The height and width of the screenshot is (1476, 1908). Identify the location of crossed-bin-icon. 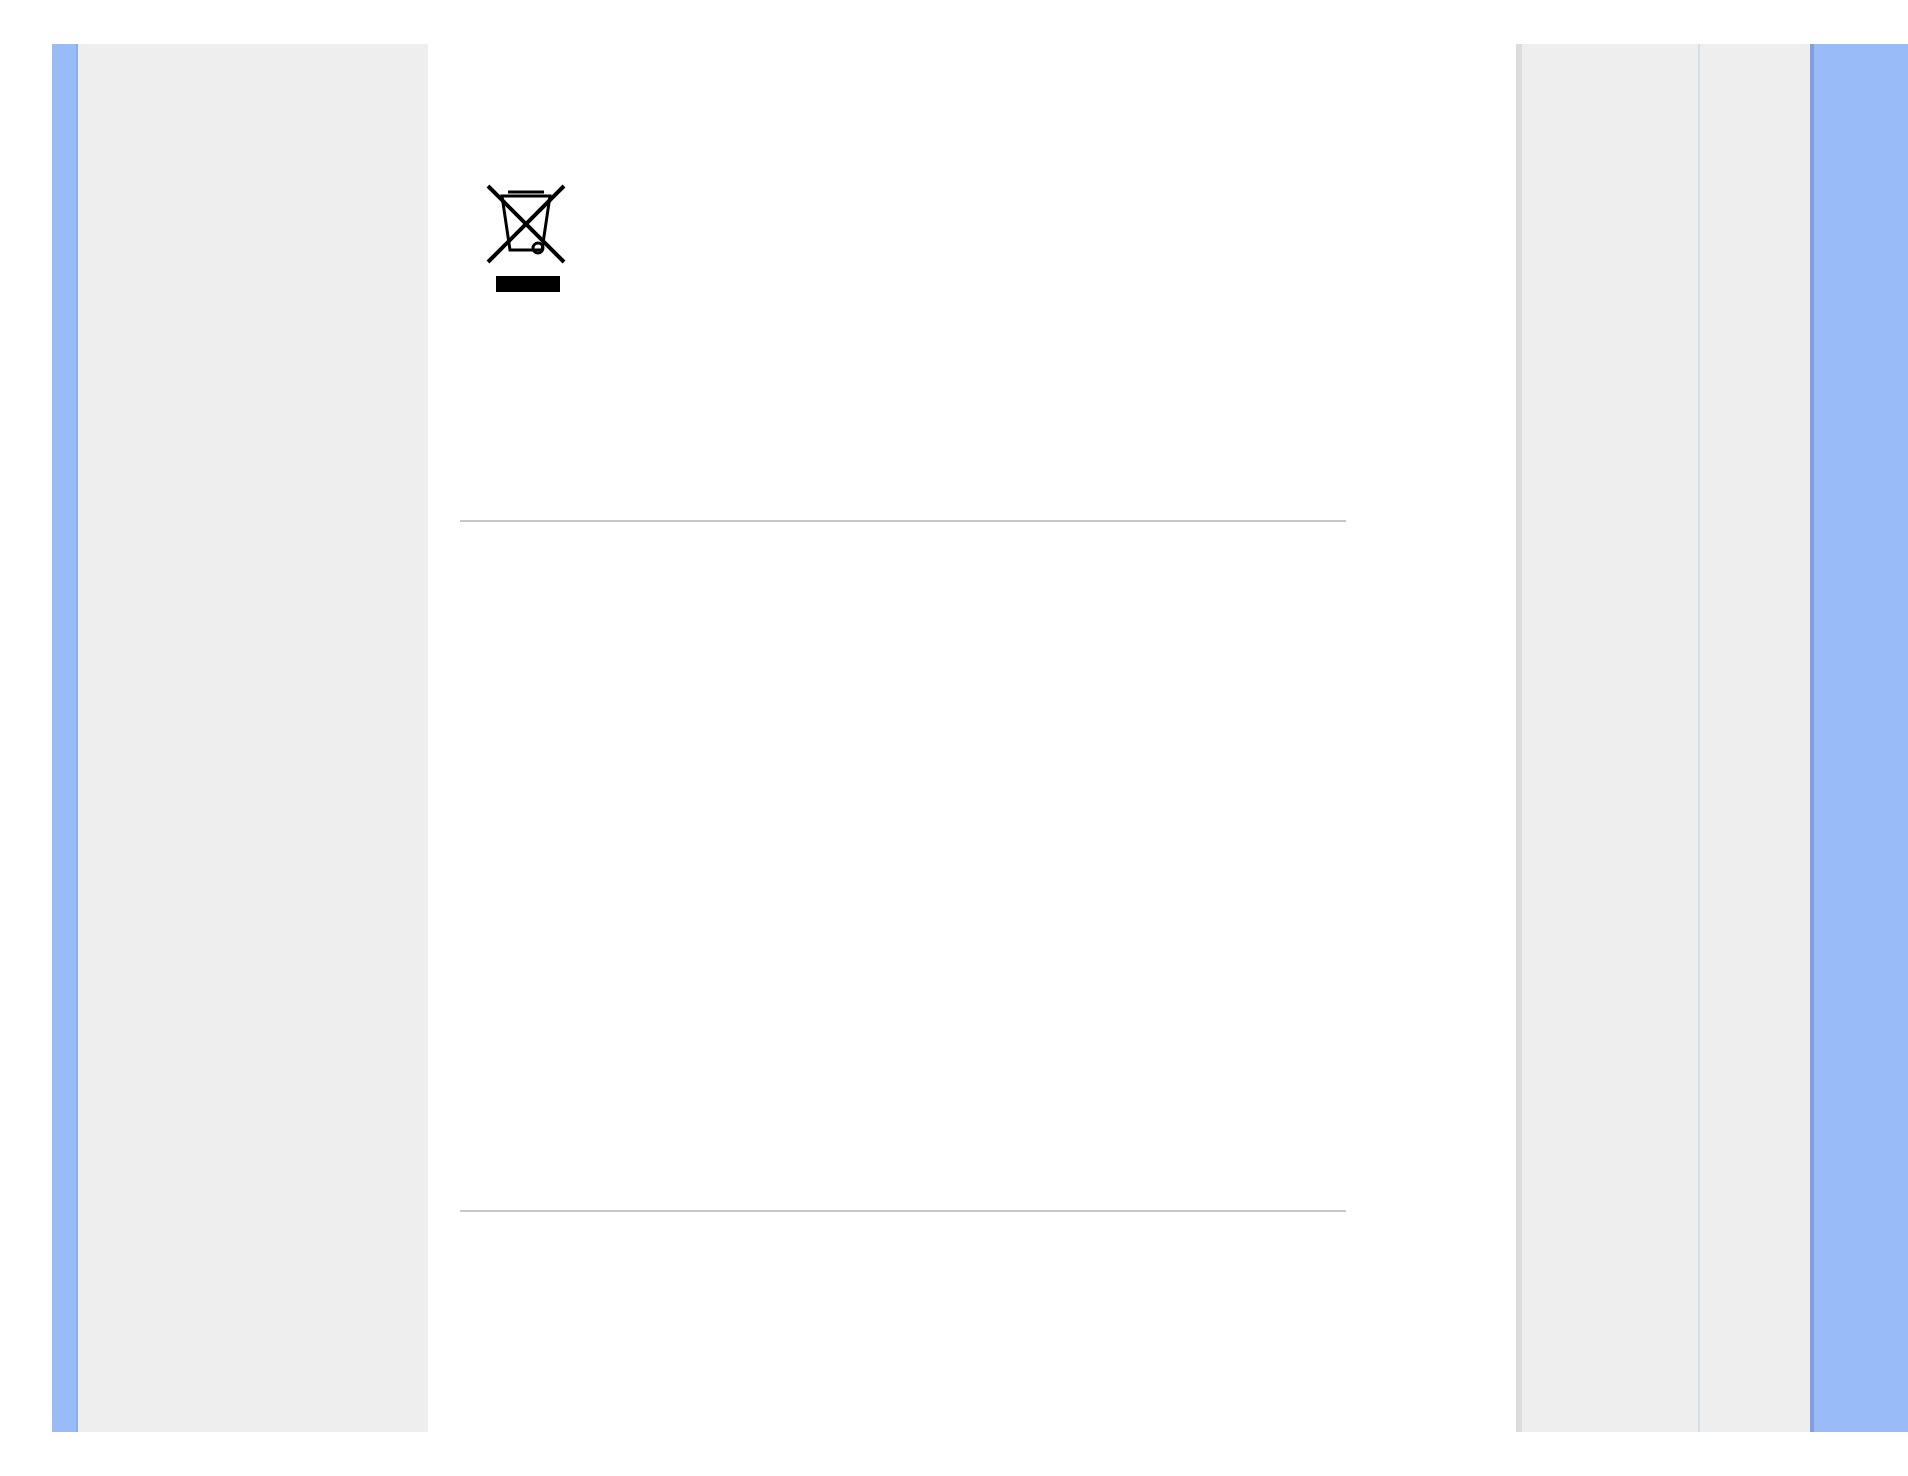
(526, 240).